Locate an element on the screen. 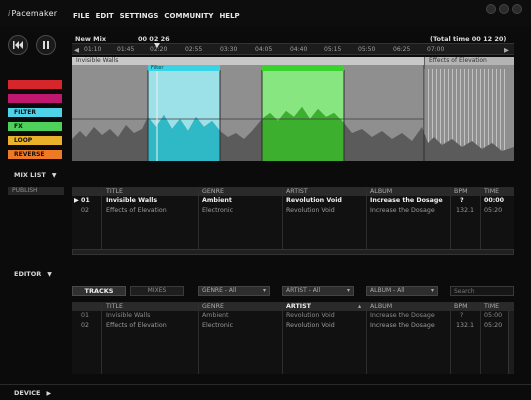 Image resolution: width=531 pixels, height=400 pixels. minimize-icon is located at coordinates (491, 9).